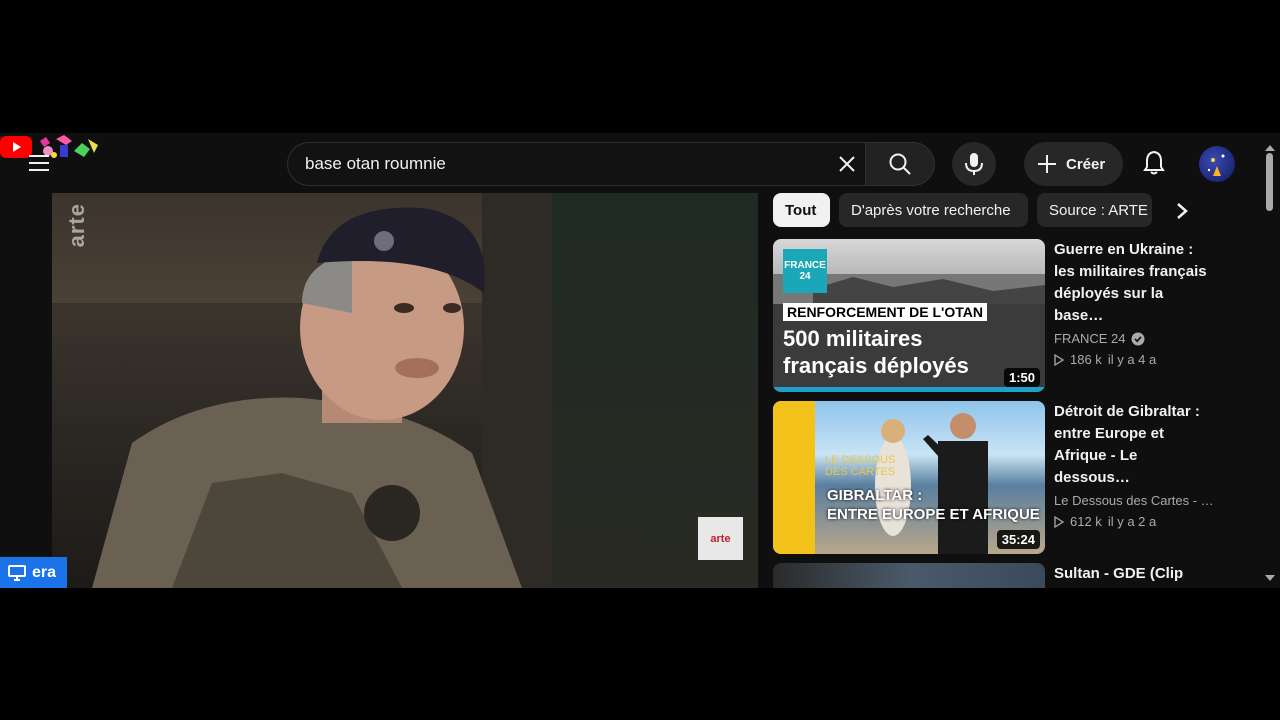  What do you see at coordinates (1217, 164) in the screenshot?
I see `avatar` at bounding box center [1217, 164].